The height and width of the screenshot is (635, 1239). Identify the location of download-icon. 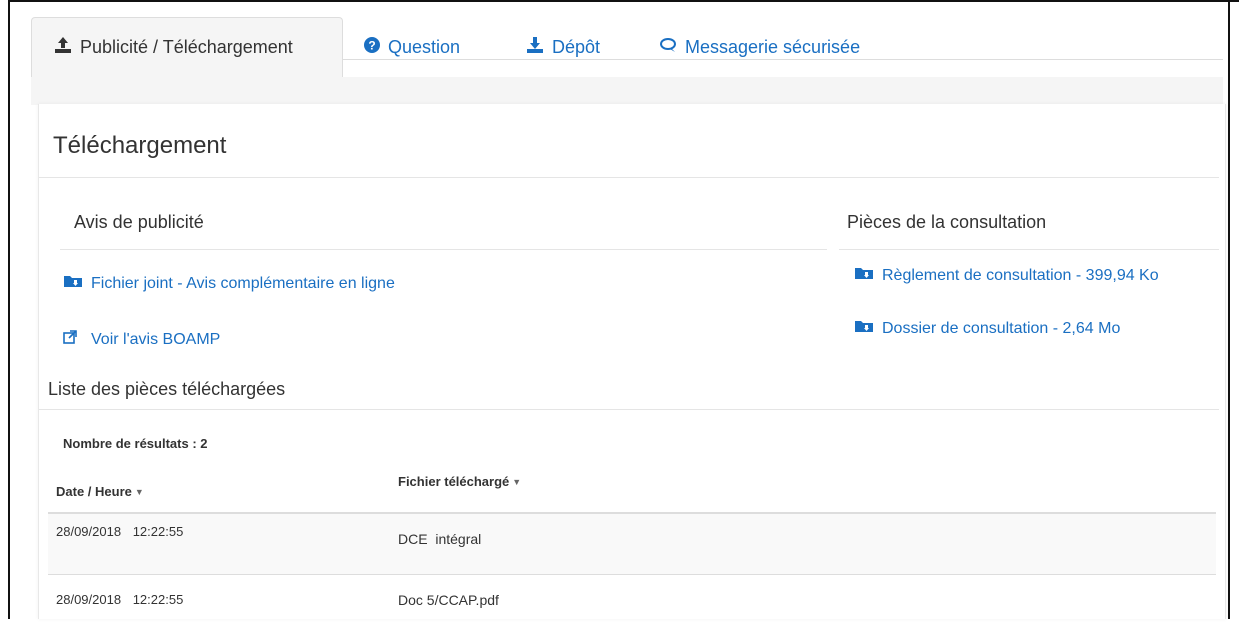
(535, 47).